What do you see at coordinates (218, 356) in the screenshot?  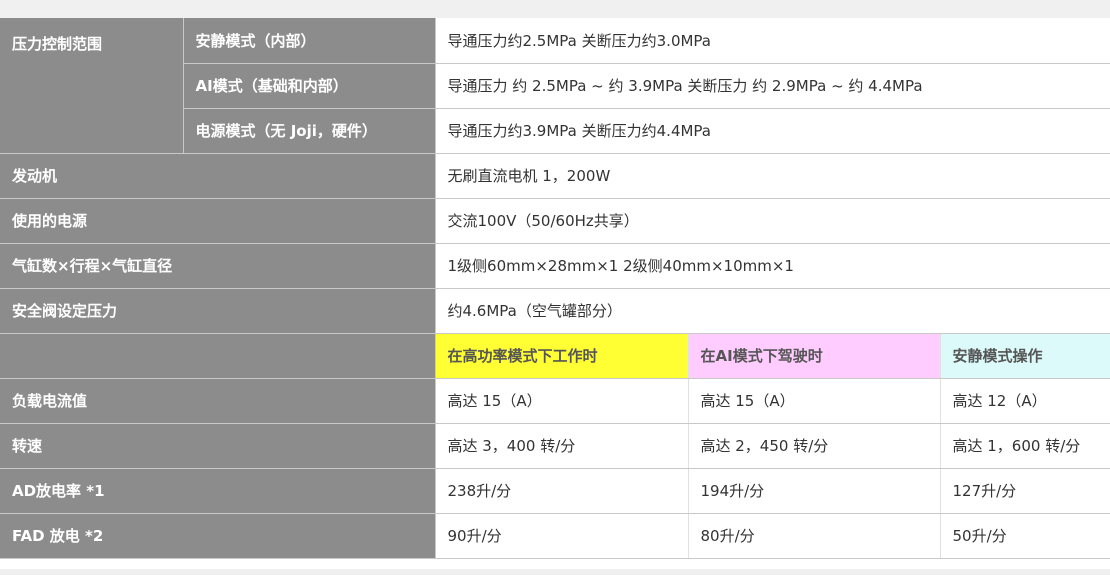 I see `mode-header-blank` at bounding box center [218, 356].